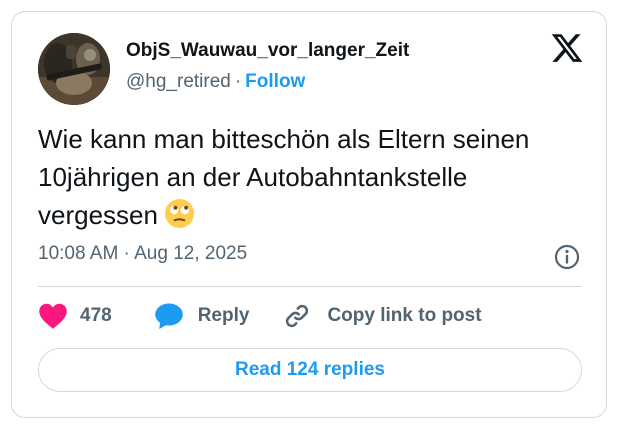 The image size is (620, 430). I want to click on handle-line: @hg_retired · Follow, so click(215, 82).